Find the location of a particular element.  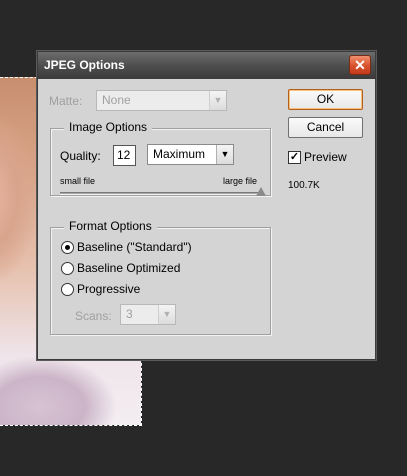

preview-checkbox: ✓ is located at coordinates (294, 157).